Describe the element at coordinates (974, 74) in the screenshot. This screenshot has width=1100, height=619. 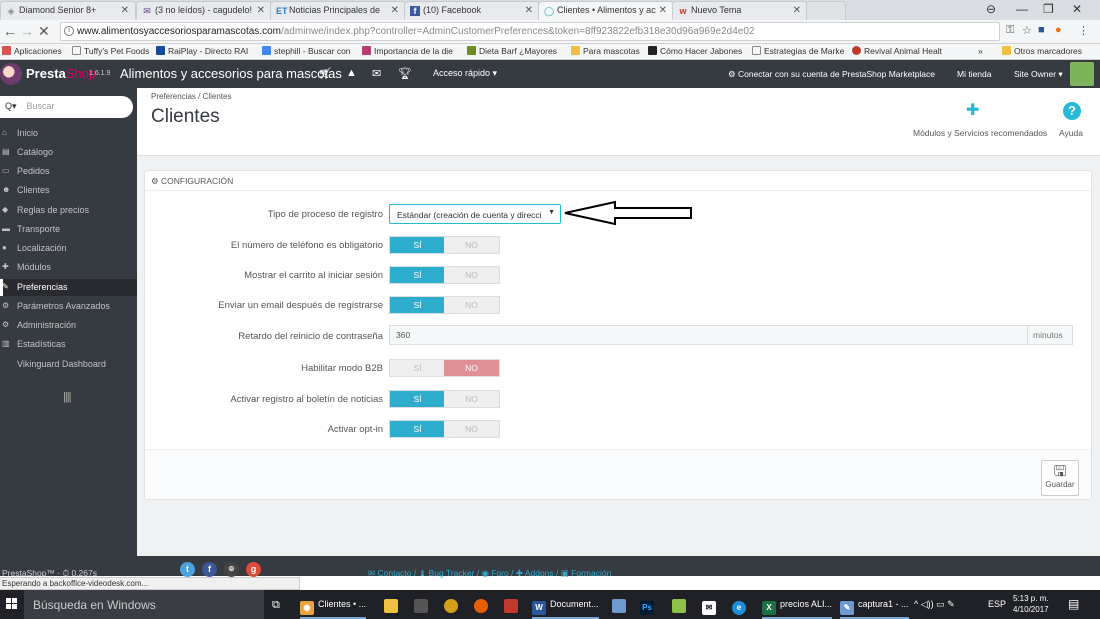
I see `my-shop-link: Mi tienda` at that location.